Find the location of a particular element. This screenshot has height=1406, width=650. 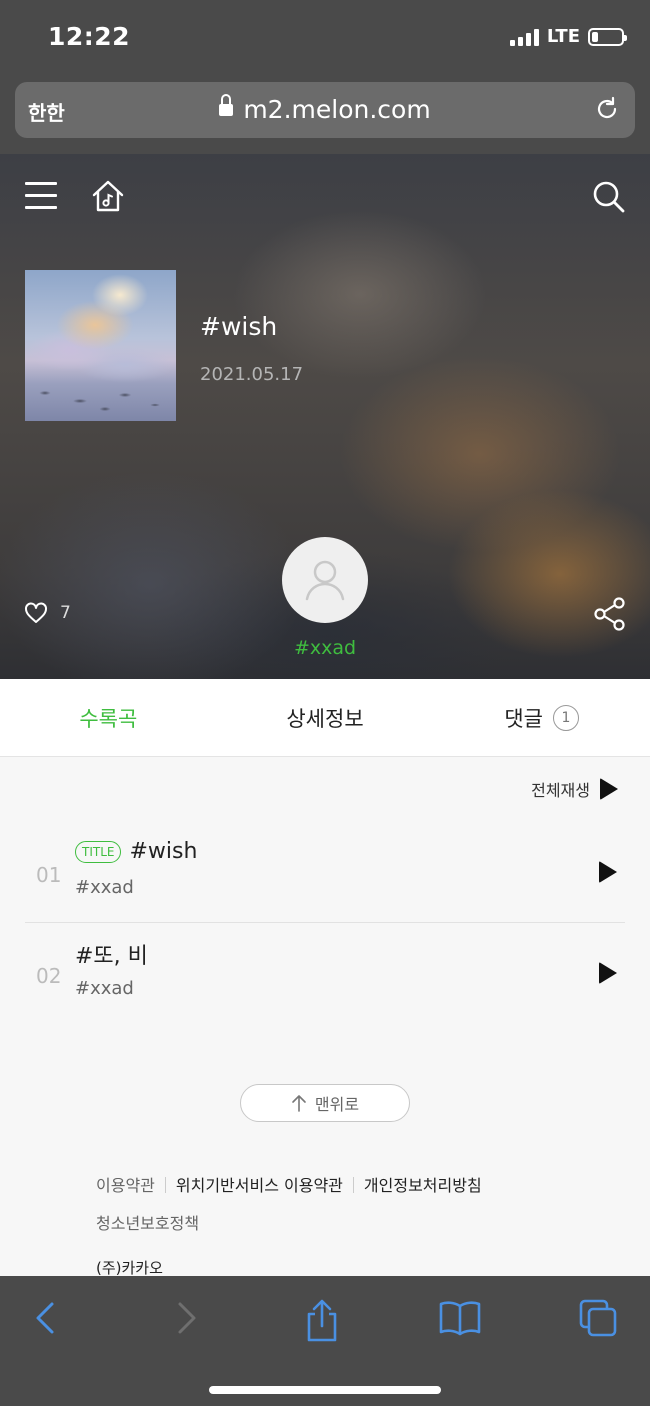

browser-chrome-top: 12:22 LTE 한한 m2.melon.com is located at coordinates (325, 77).